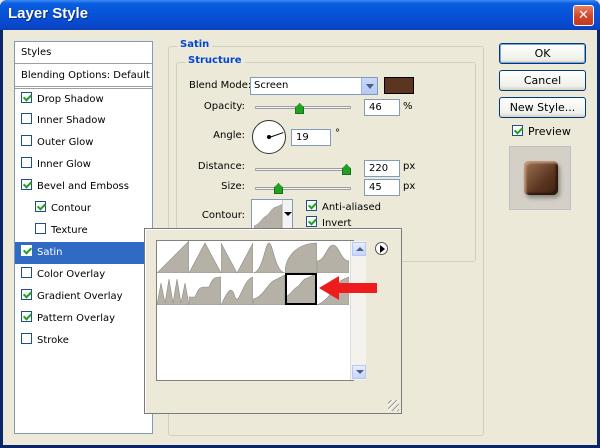 Image resolution: width=600 pixels, height=448 pixels. What do you see at coordinates (223, 215) in the screenshot?
I see `contour-label: Contour:` at bounding box center [223, 215].